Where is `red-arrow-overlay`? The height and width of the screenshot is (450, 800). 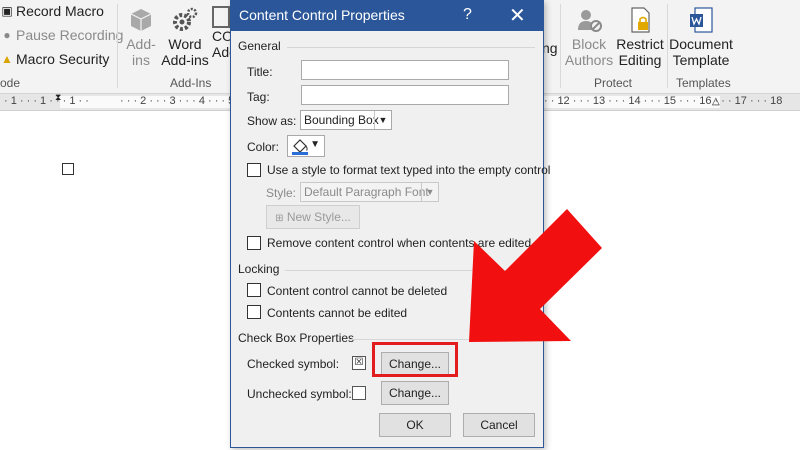 red-arrow-overlay is located at coordinates (535, 275).